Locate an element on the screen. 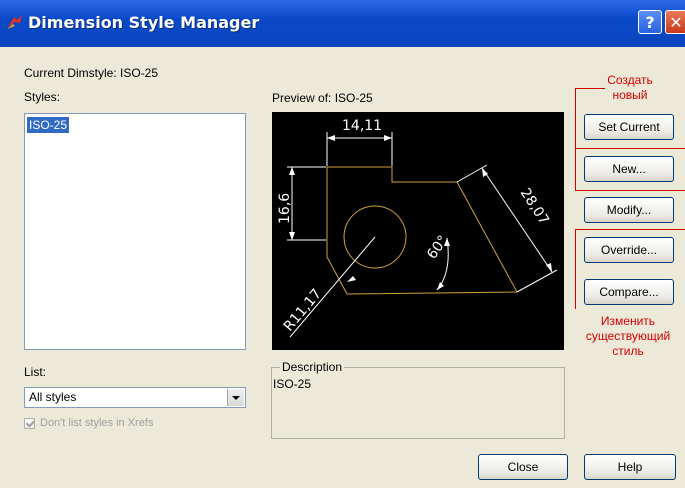 The height and width of the screenshot is (488, 685). xrefs-checkbox-label: Don't list styles in Xrefs is located at coordinates (97, 423).